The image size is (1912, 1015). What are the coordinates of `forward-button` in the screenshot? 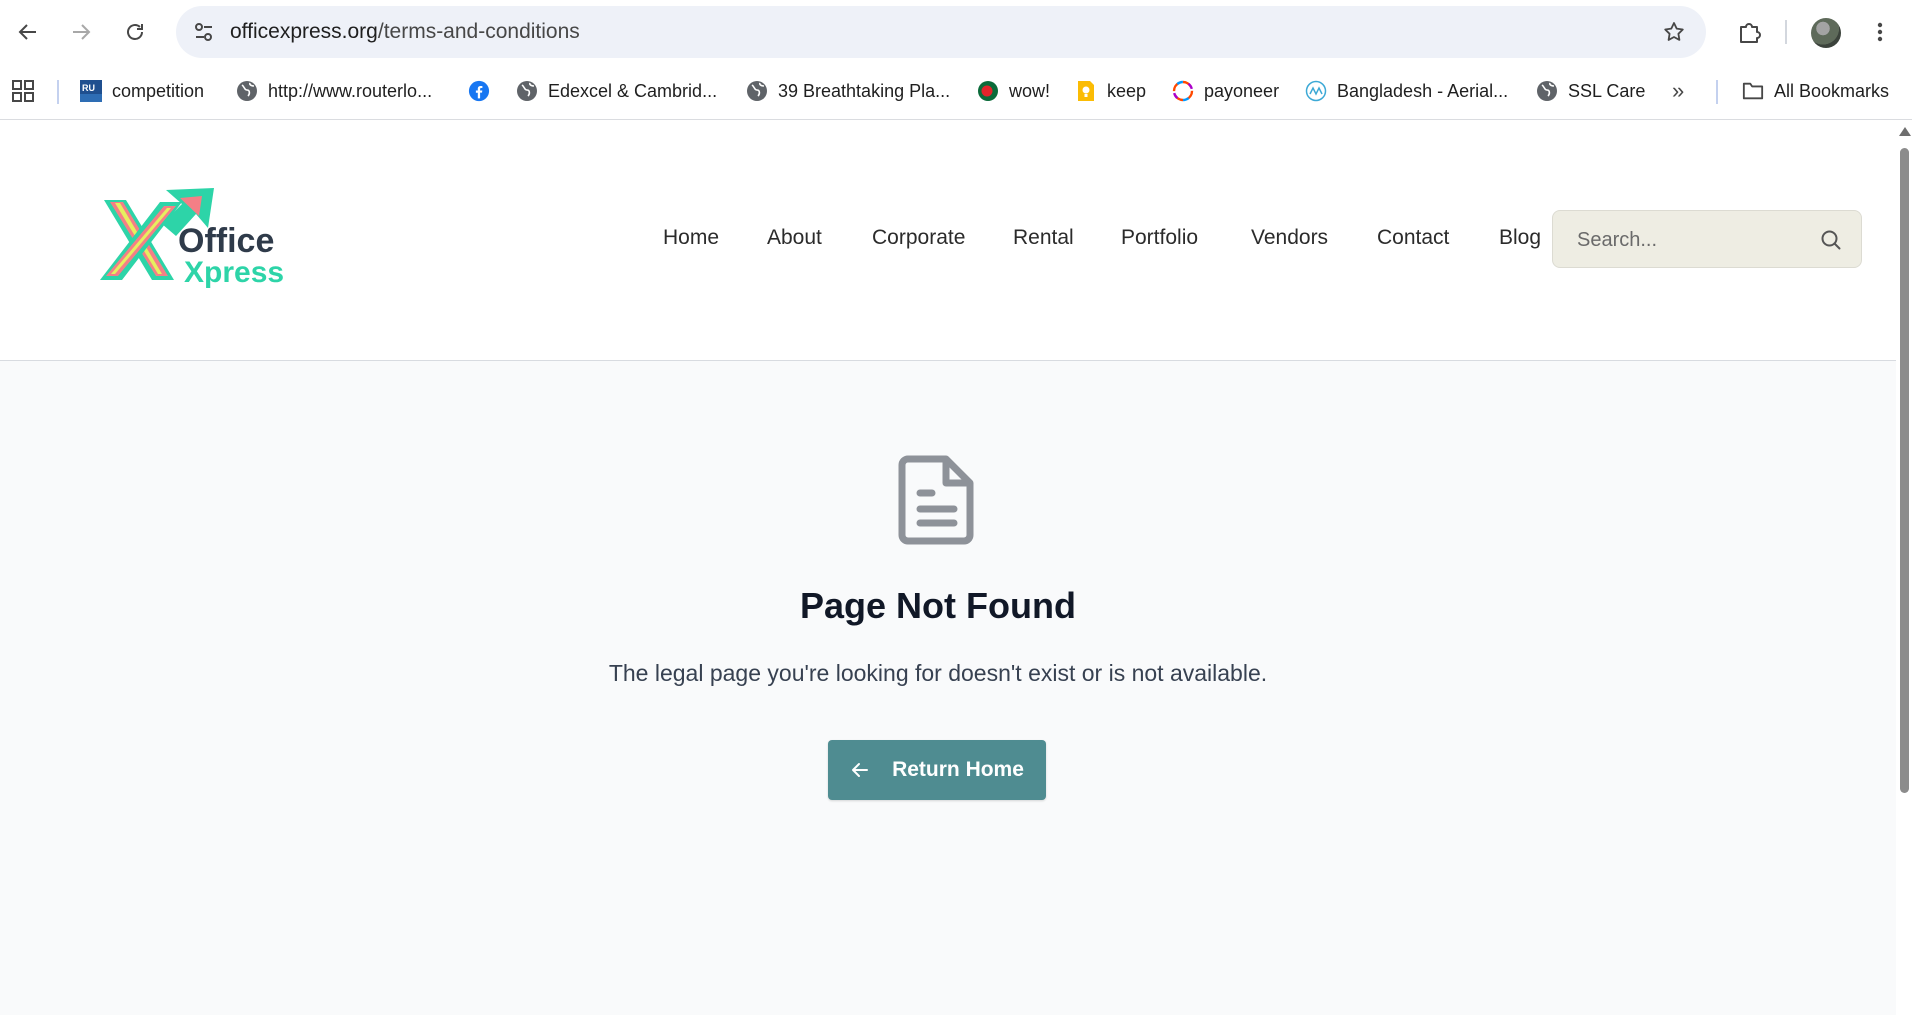 It's located at (81, 32).